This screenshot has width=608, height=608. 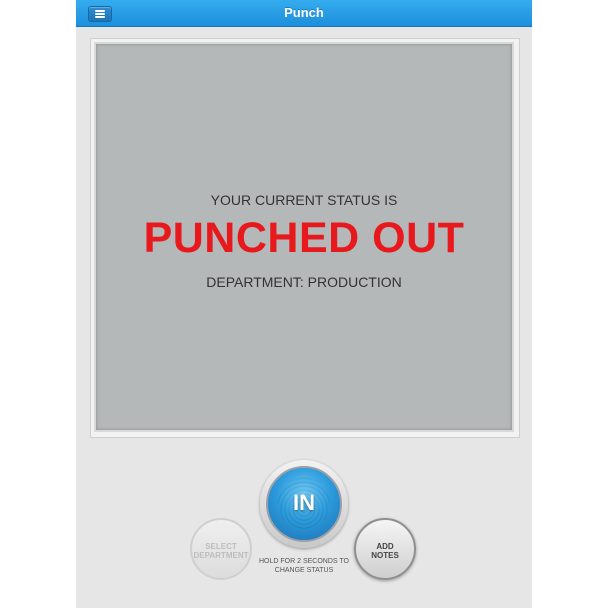 I want to click on page-title: Punch, so click(x=304, y=12).